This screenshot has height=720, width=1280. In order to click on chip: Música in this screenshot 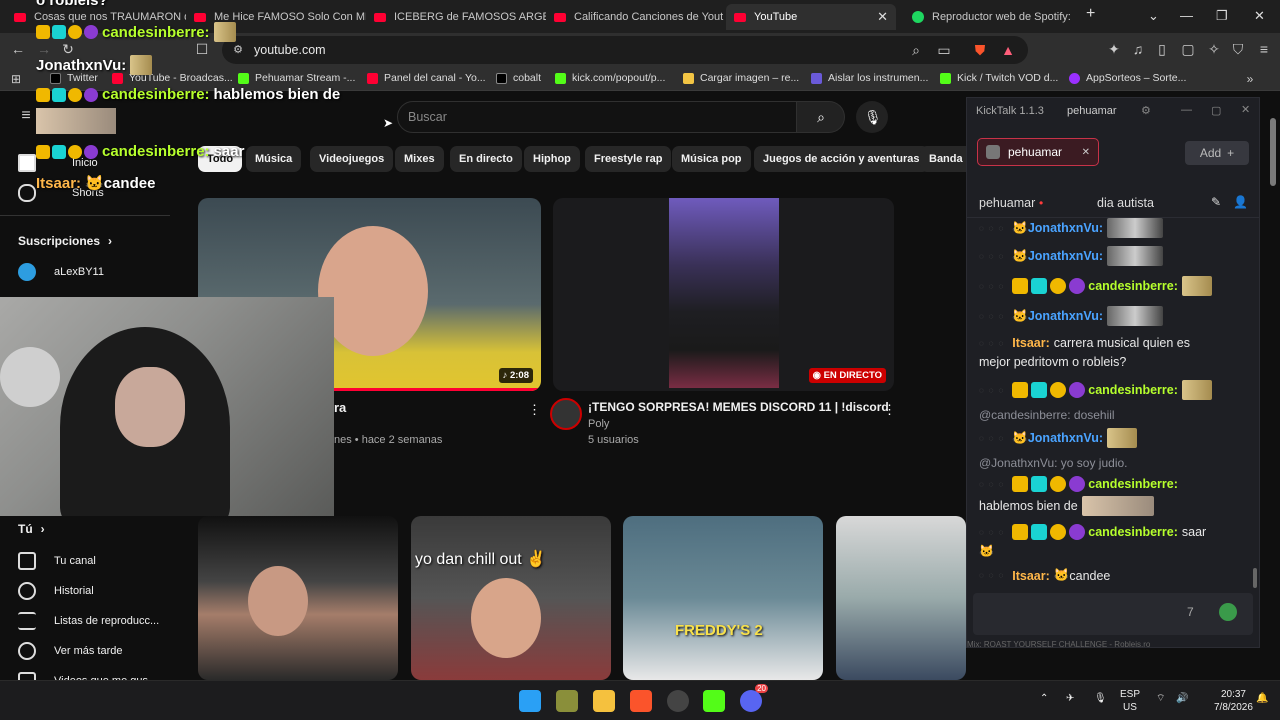, I will do `click(274, 159)`.